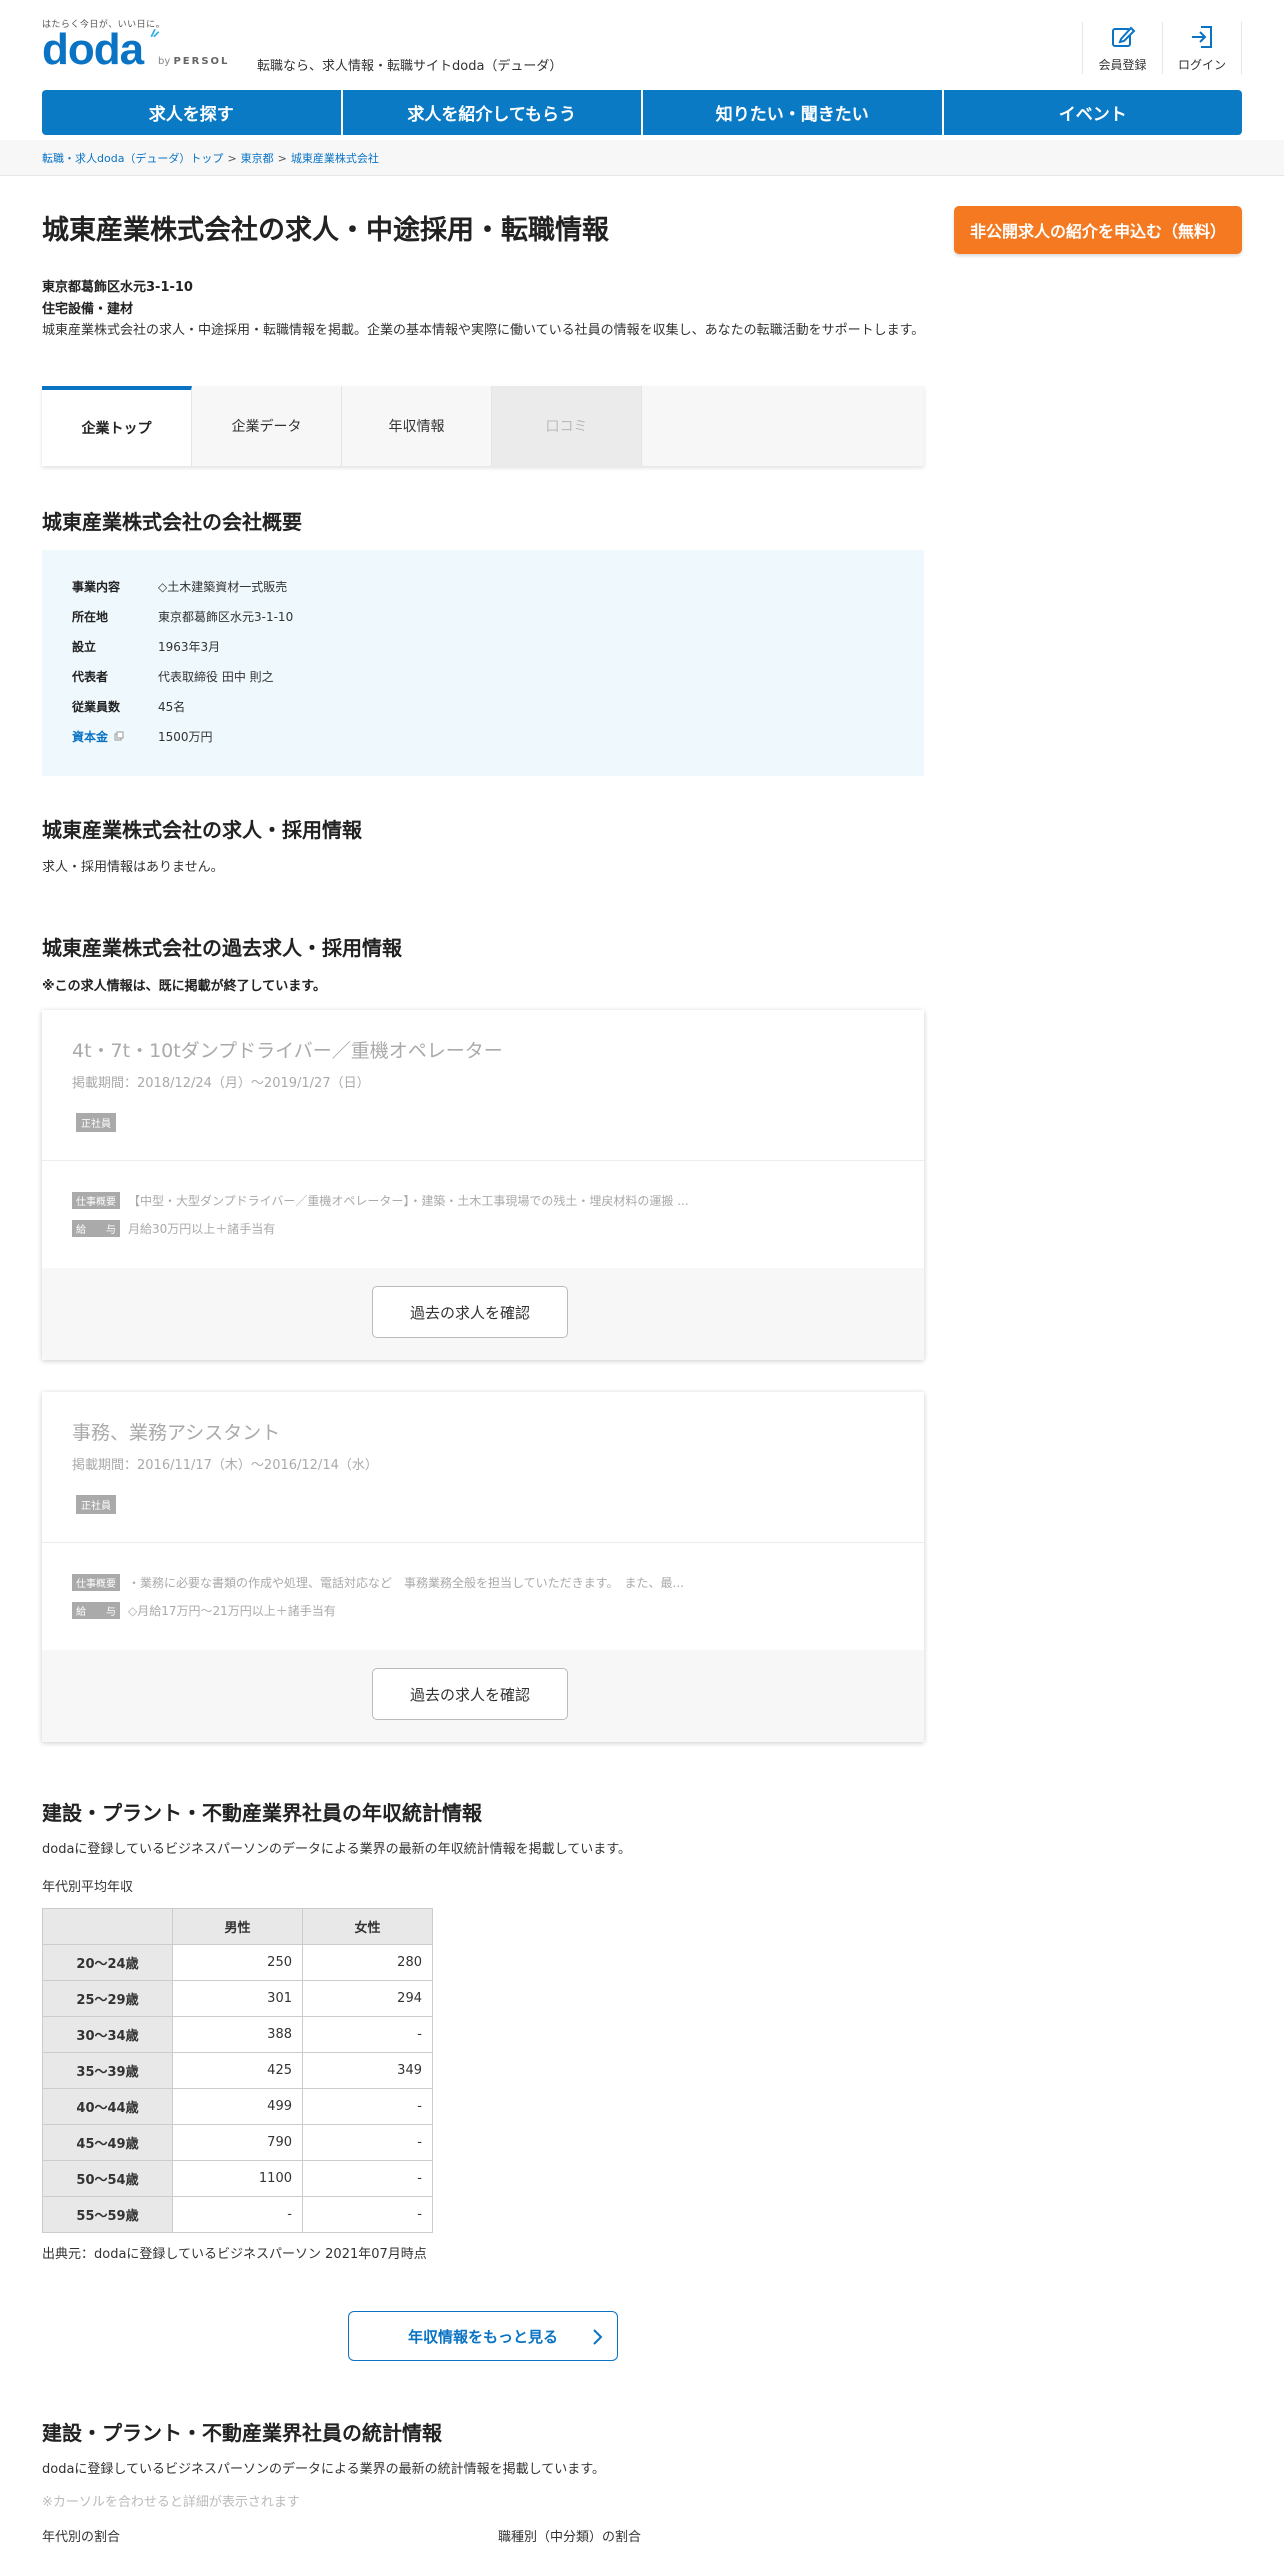 The image size is (1284, 2568). I want to click on table-row: 30～34歳 388 -, so click(237, 2034).